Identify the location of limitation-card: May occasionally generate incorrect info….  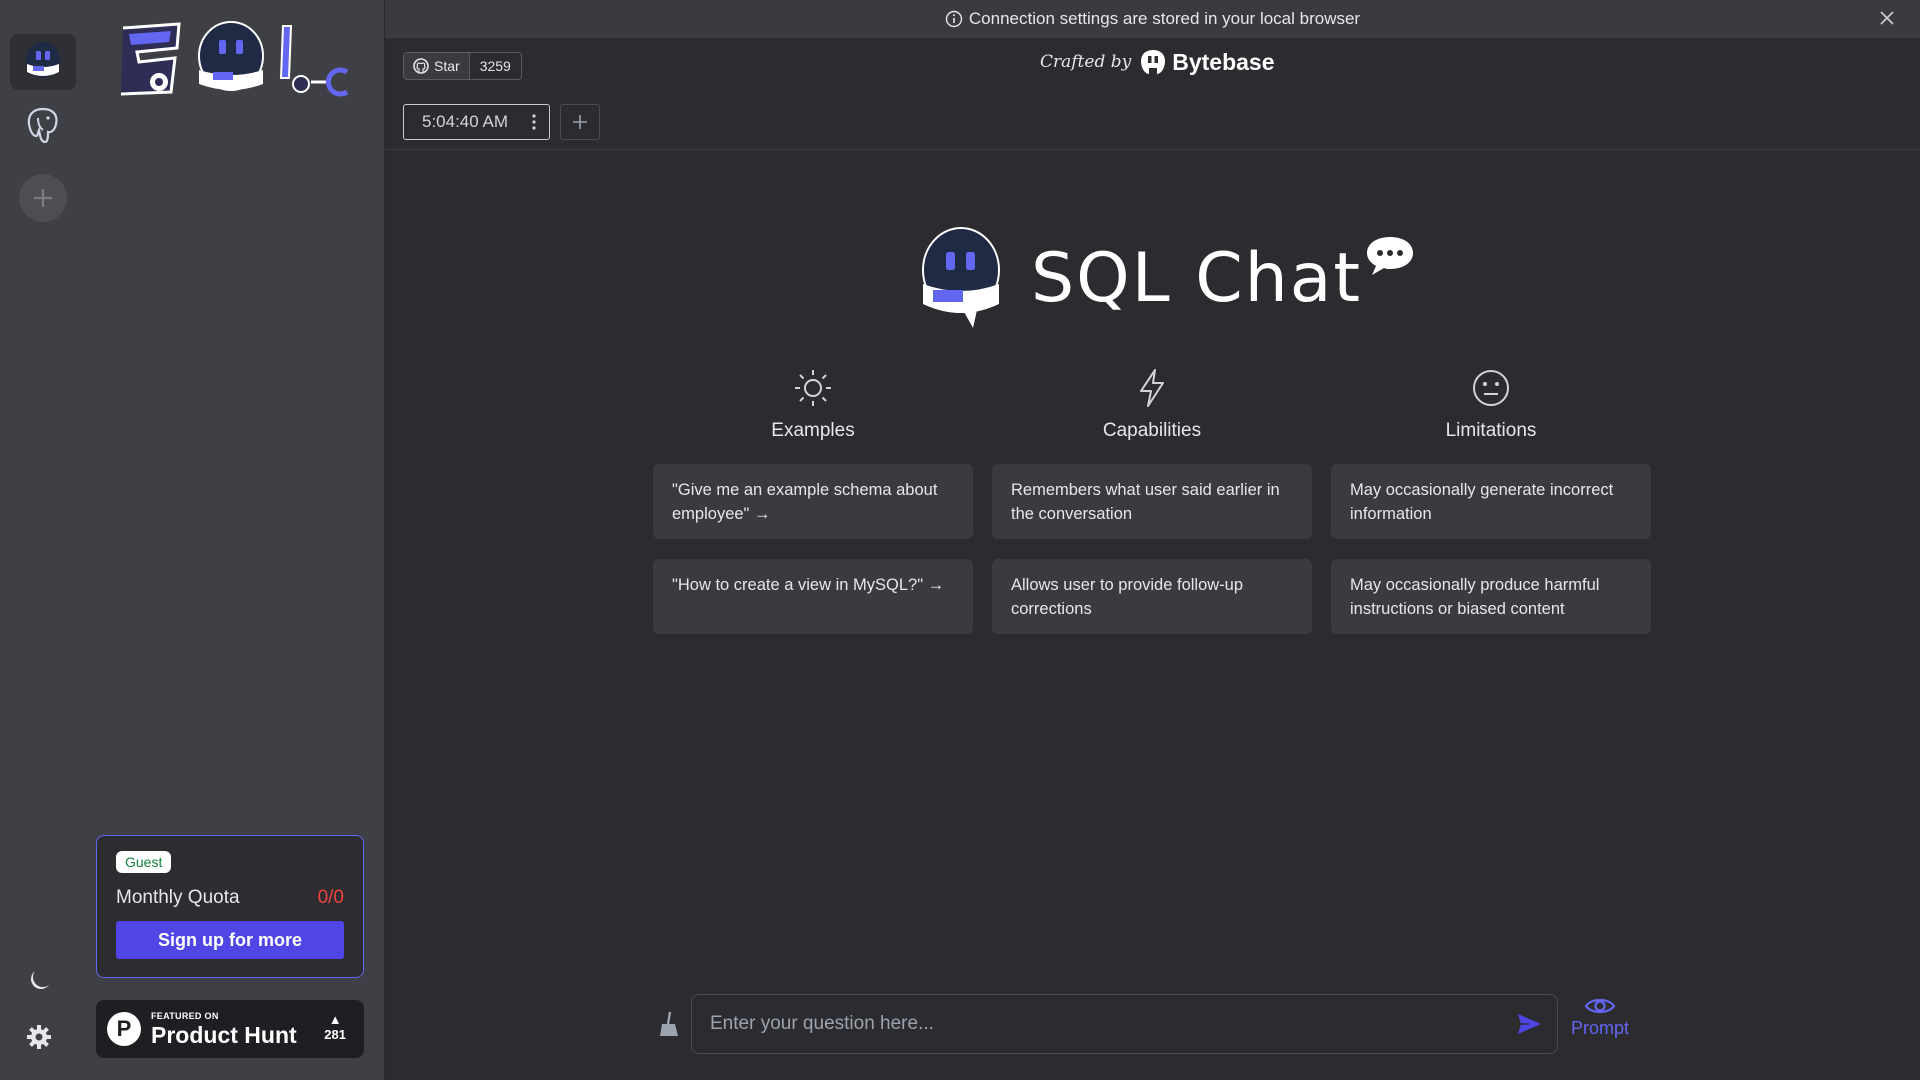
(1491, 501).